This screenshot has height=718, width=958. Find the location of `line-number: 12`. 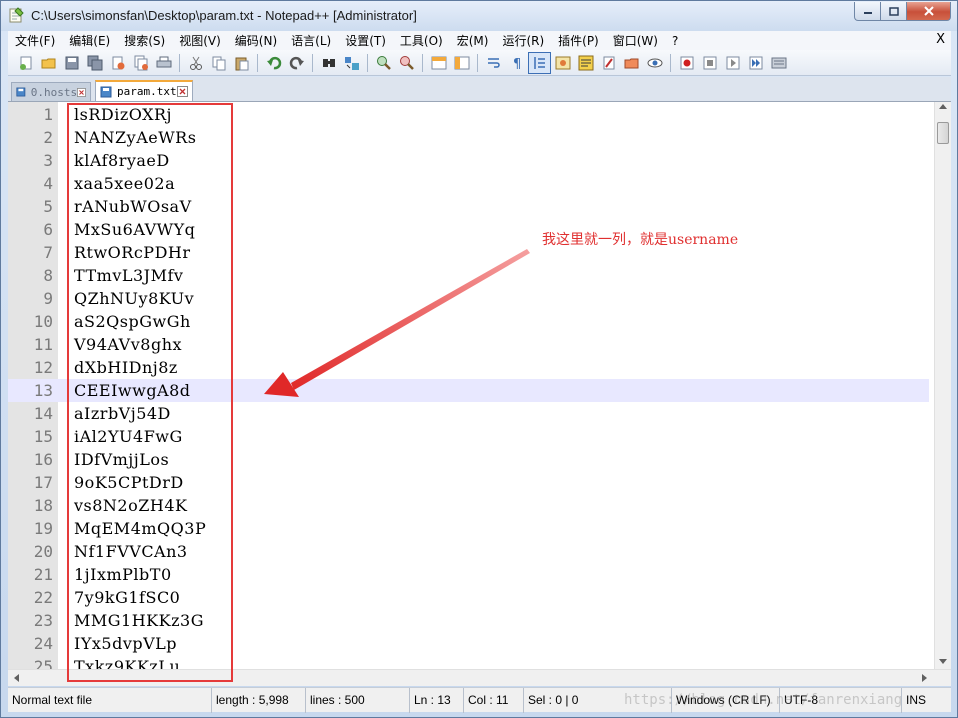

line-number: 12 is located at coordinates (43, 367).